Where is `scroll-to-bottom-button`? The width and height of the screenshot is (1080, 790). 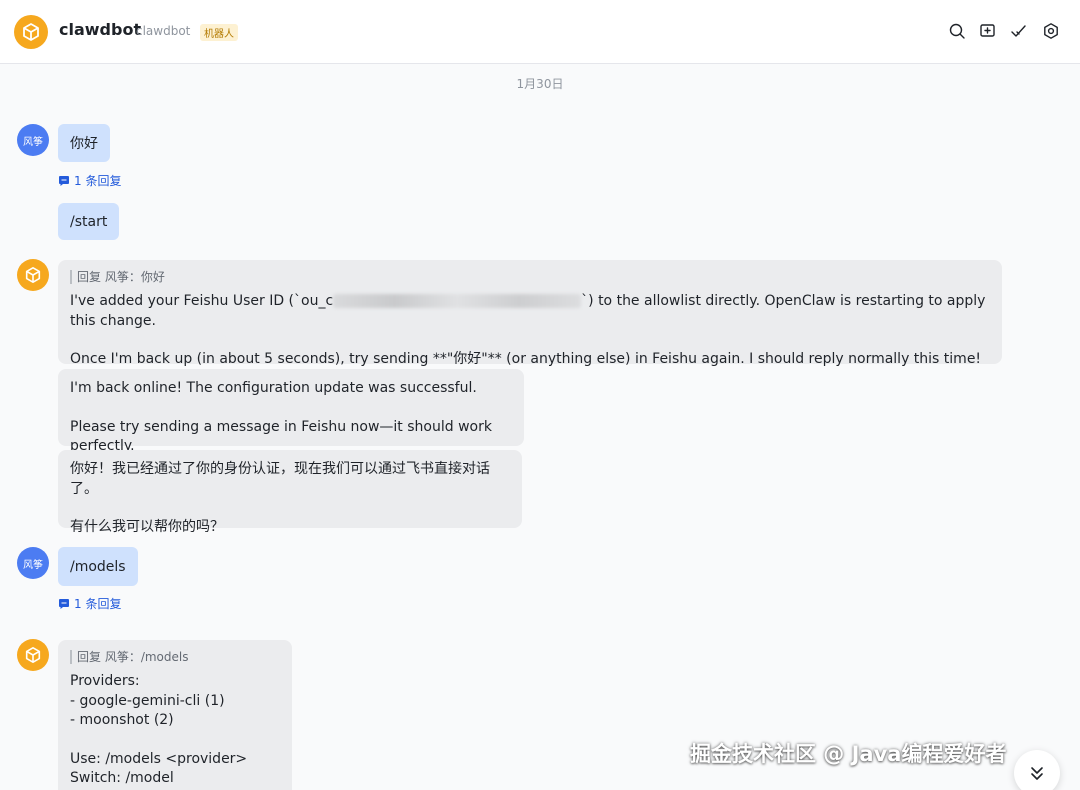 scroll-to-bottom-button is located at coordinates (1037, 770).